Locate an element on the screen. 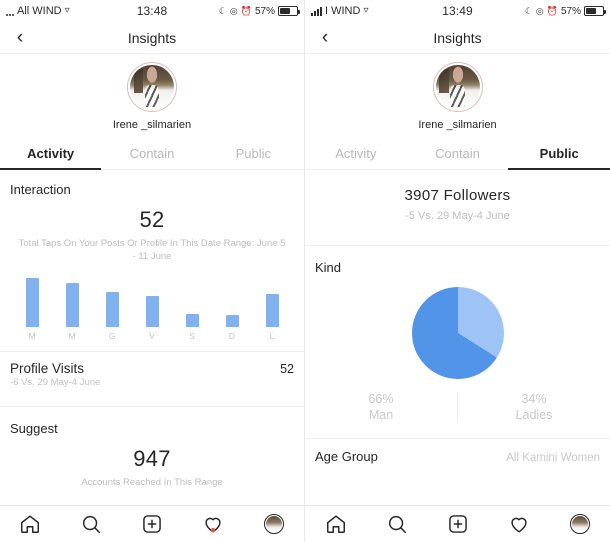 This screenshot has height=542, width=610. status-right-group: ☾ ◎ ⏰ 57% is located at coordinates (251, 11).